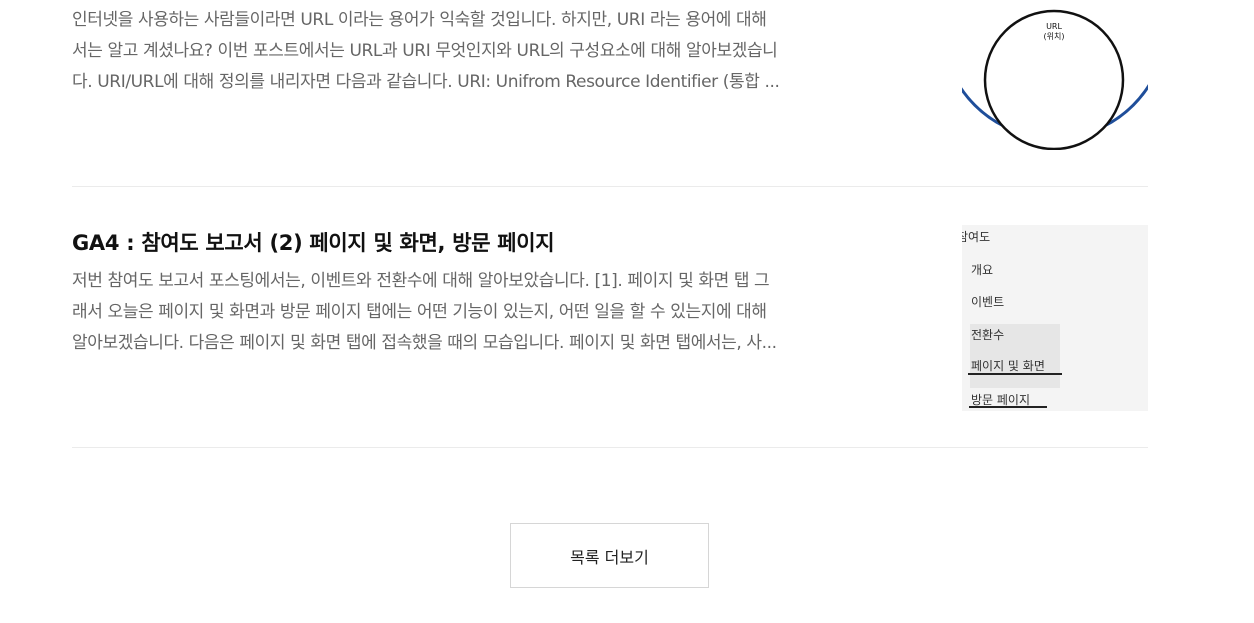 This screenshot has height=623, width=1254. Describe the element at coordinates (313, 242) in the screenshot. I see `post-title: GA4 : 참여도 보고서 (2) 페이지 및 화면, 방문 페이지` at that location.